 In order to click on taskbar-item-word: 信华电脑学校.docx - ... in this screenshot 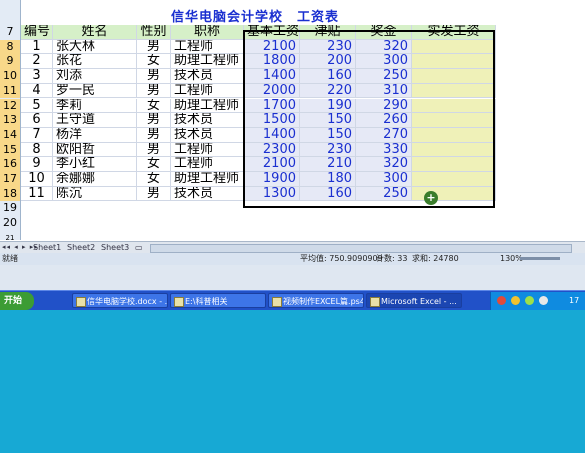, I will do `click(120, 300)`.